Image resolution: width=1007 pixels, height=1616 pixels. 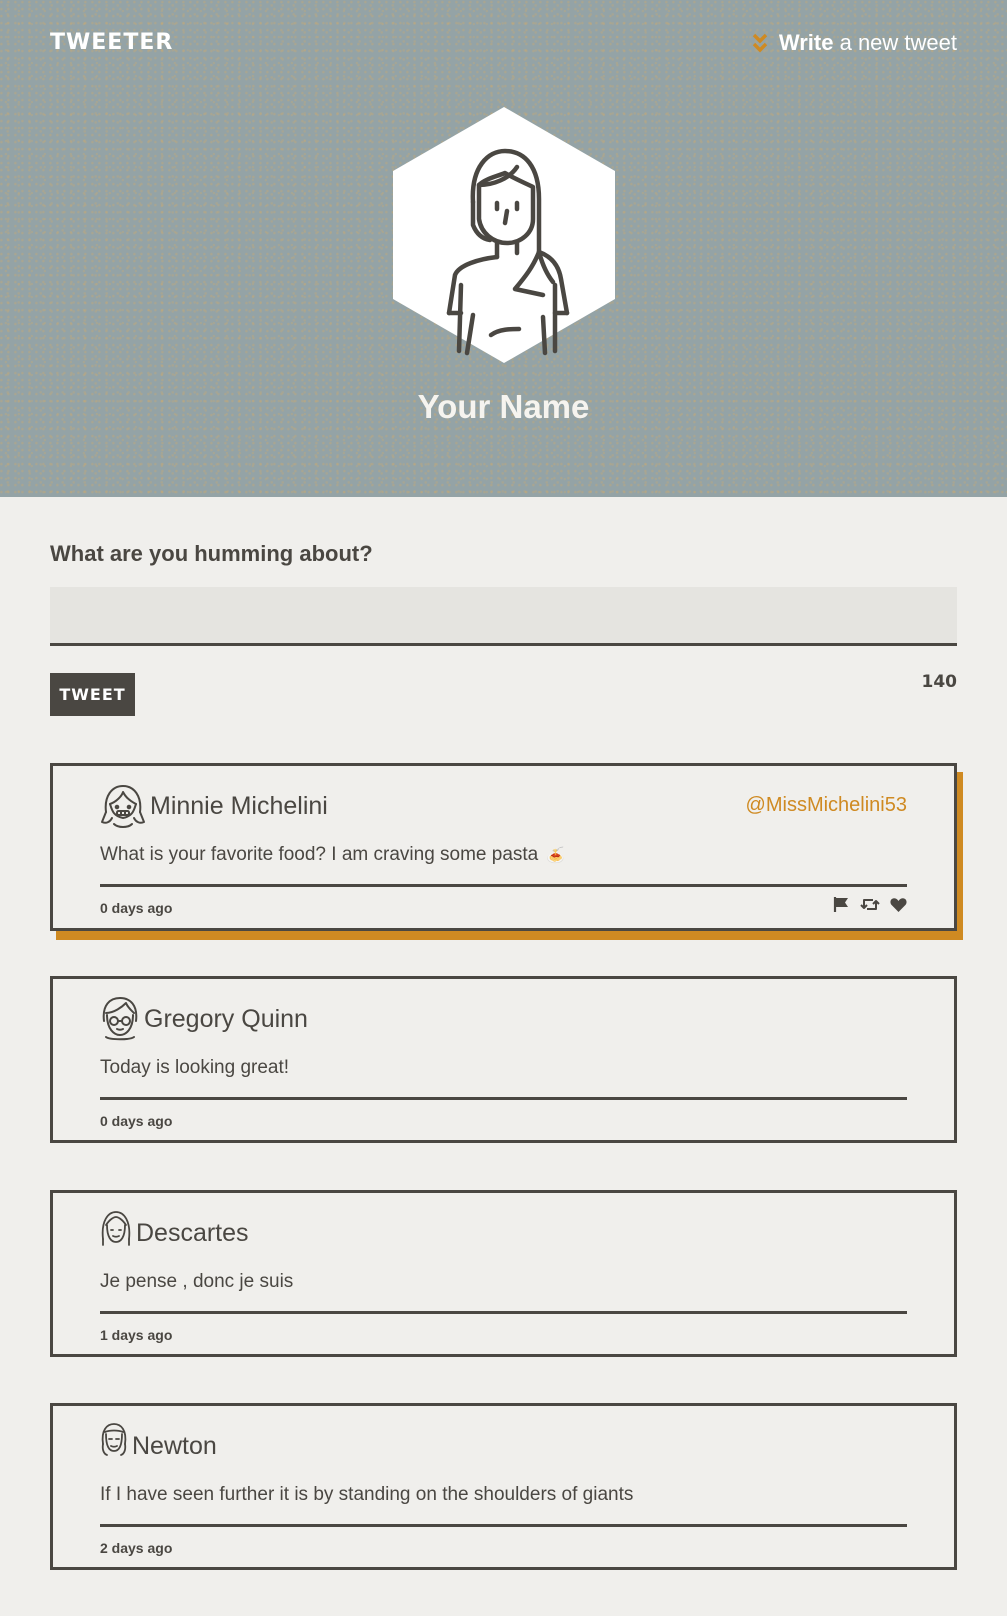 I want to click on tweet-text-content: Today is looking great!, so click(x=195, y=1067).